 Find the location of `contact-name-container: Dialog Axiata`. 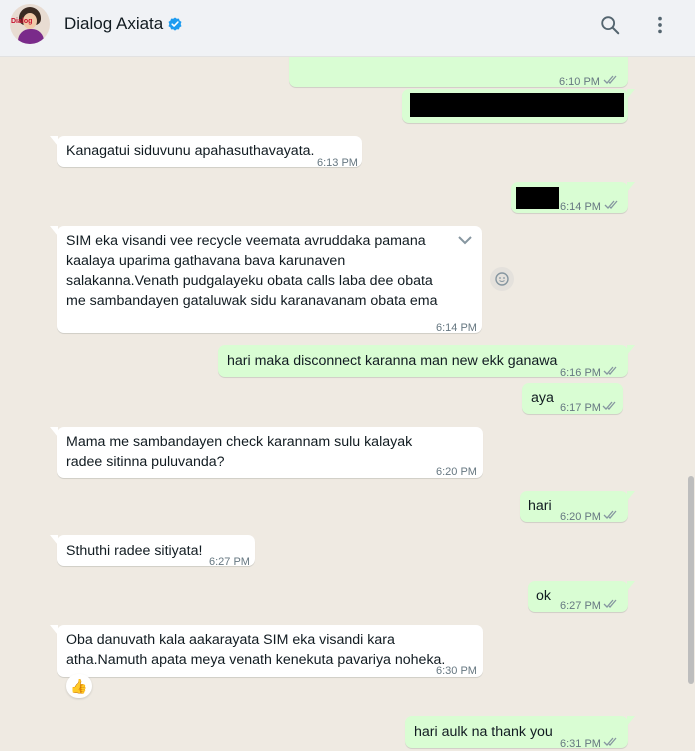

contact-name-container: Dialog Axiata is located at coordinates (123, 24).